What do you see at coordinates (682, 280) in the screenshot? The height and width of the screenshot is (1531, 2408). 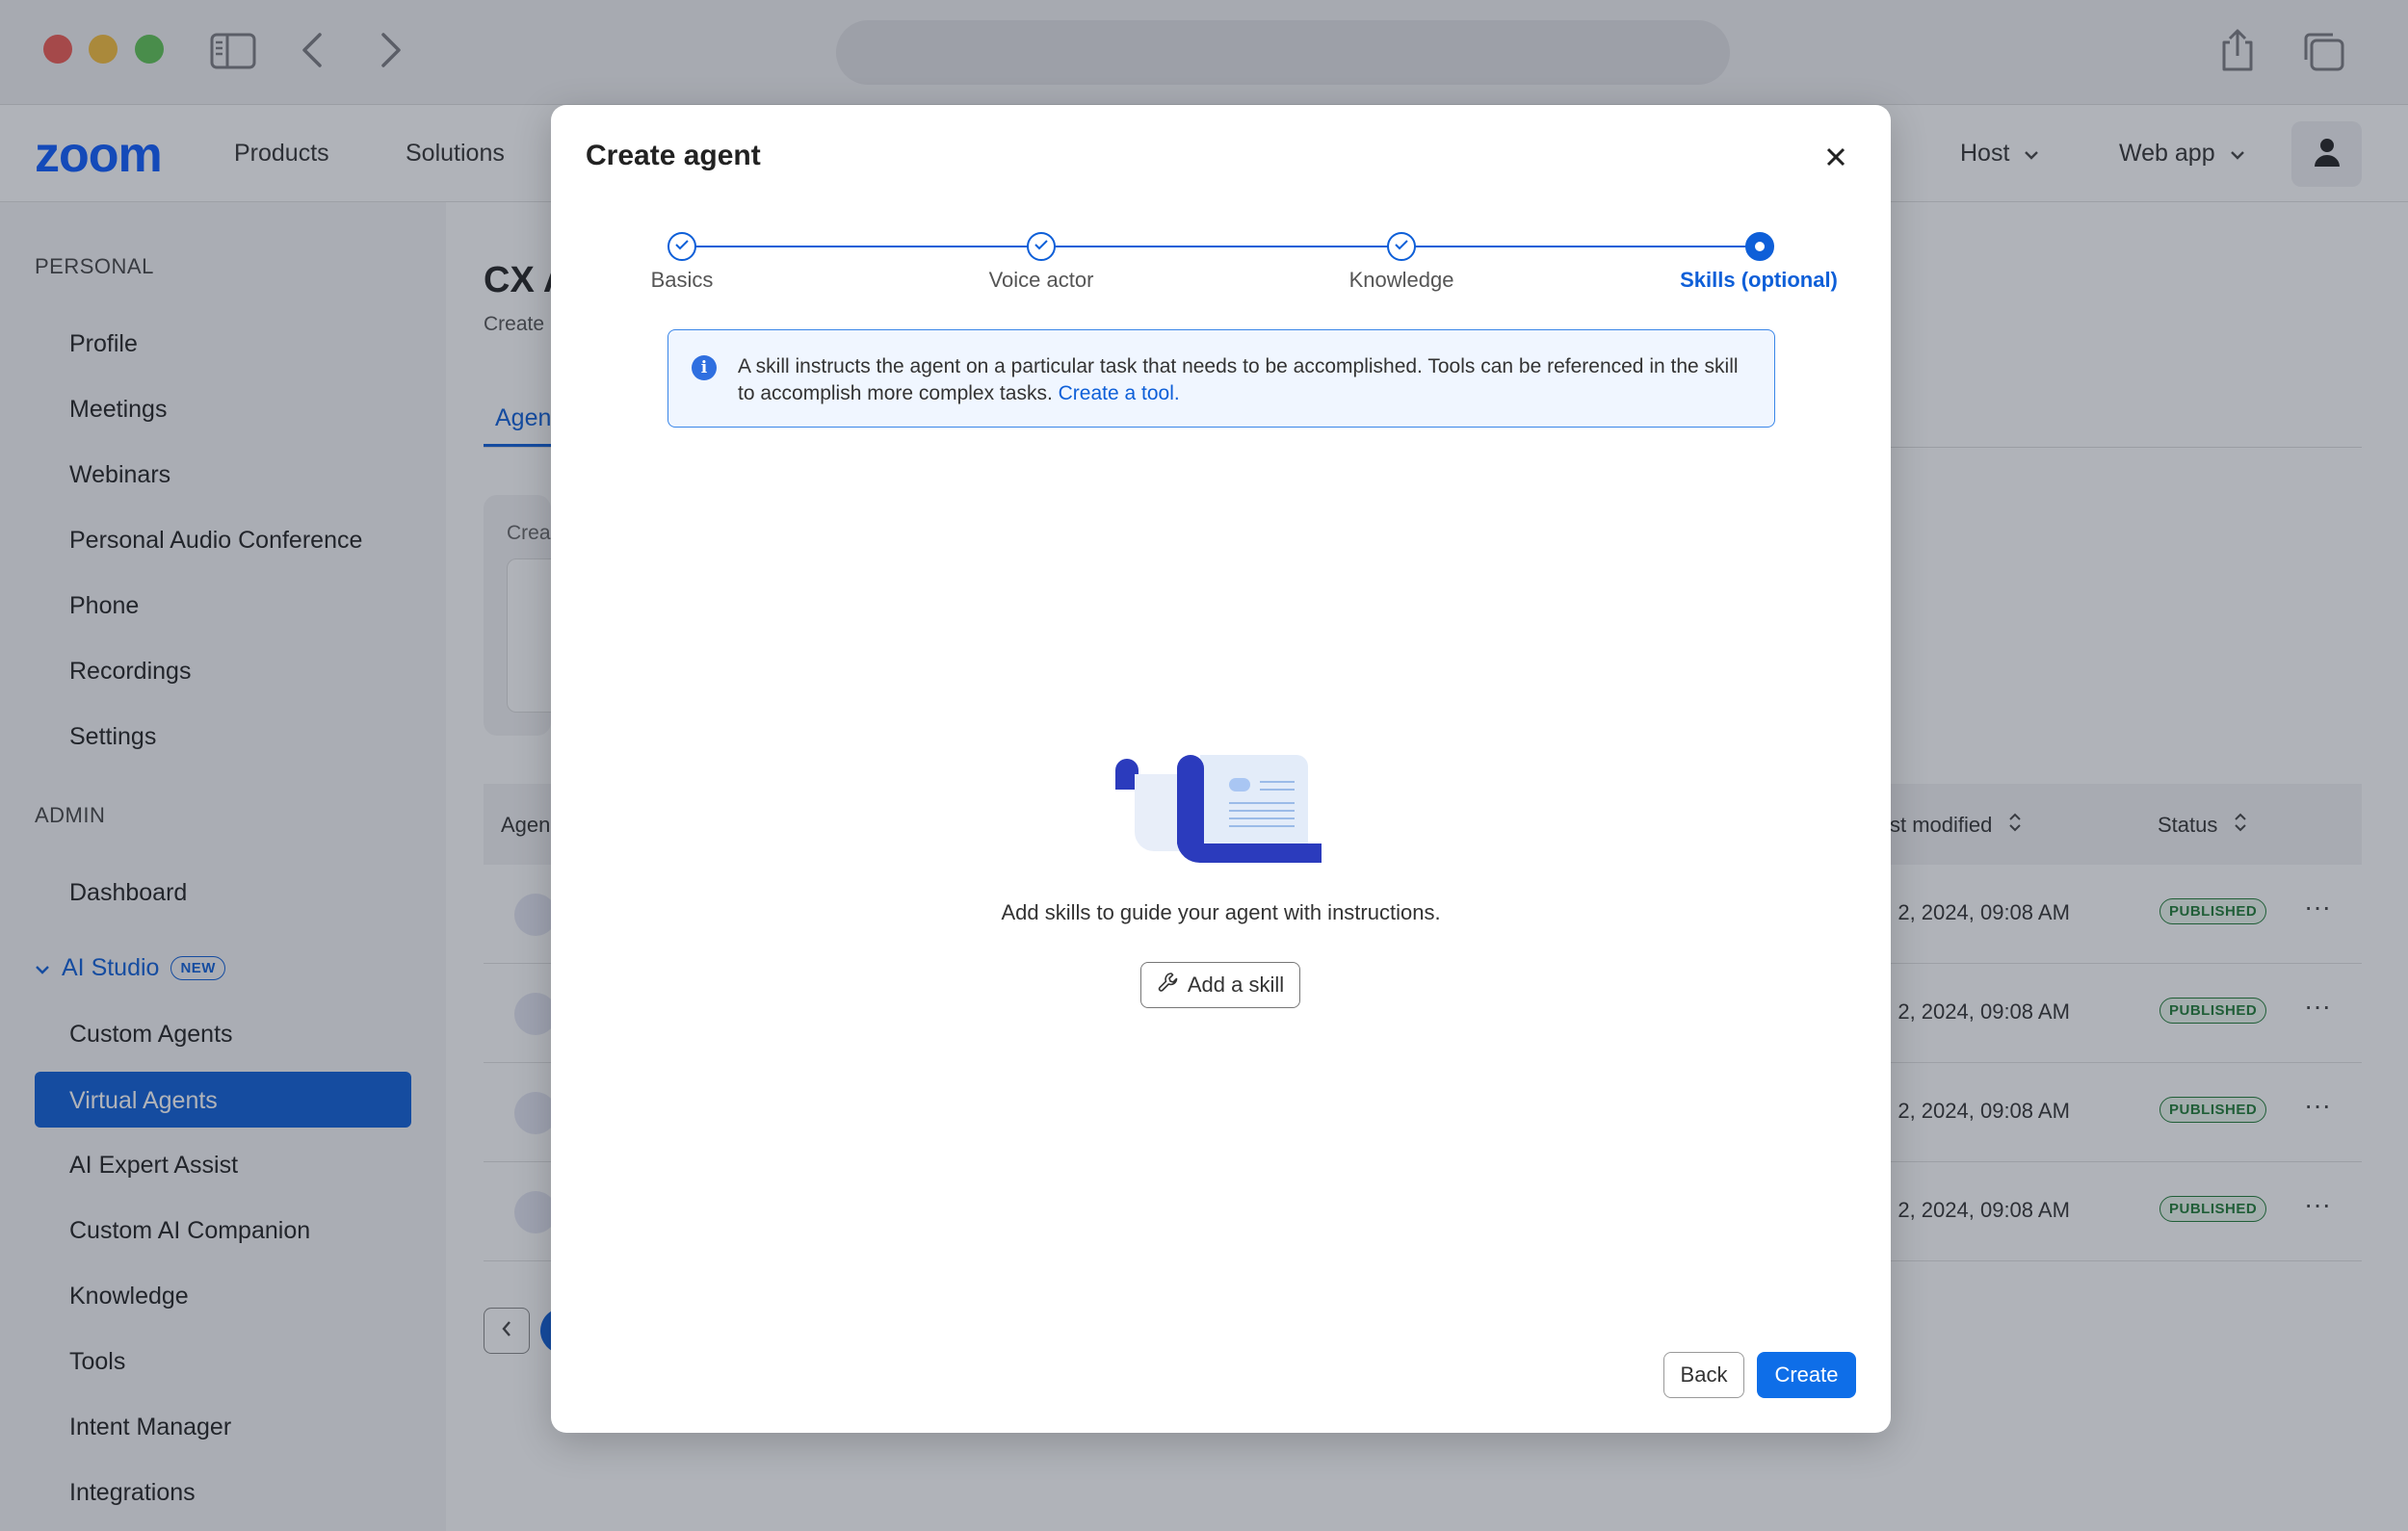 I see `step-label-basics: Basics` at bounding box center [682, 280].